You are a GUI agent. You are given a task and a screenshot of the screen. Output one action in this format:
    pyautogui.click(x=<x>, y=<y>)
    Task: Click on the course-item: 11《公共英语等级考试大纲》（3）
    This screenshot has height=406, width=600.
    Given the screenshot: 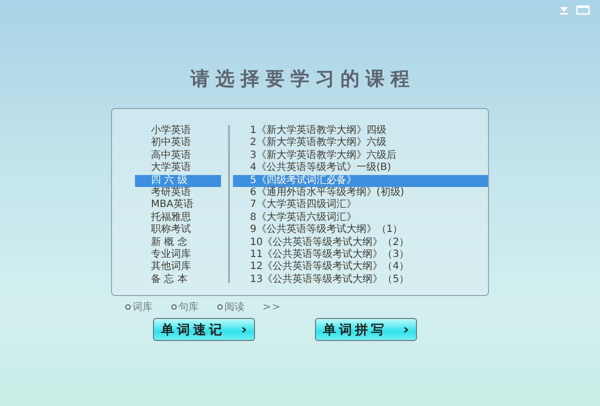 What is the action you would take?
    pyautogui.click(x=360, y=255)
    